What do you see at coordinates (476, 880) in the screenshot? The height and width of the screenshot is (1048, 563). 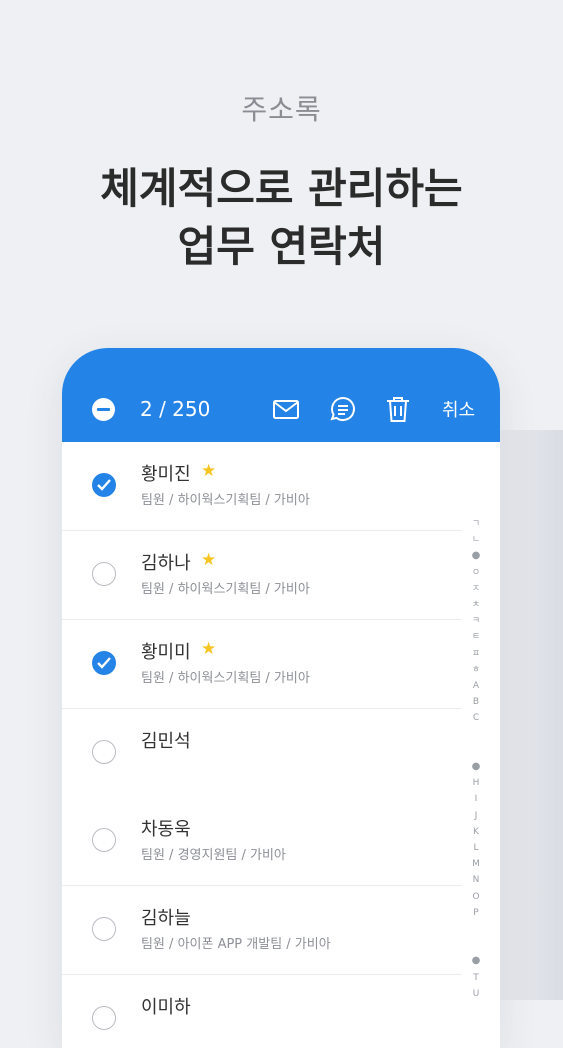 I see `index-letter: N` at bounding box center [476, 880].